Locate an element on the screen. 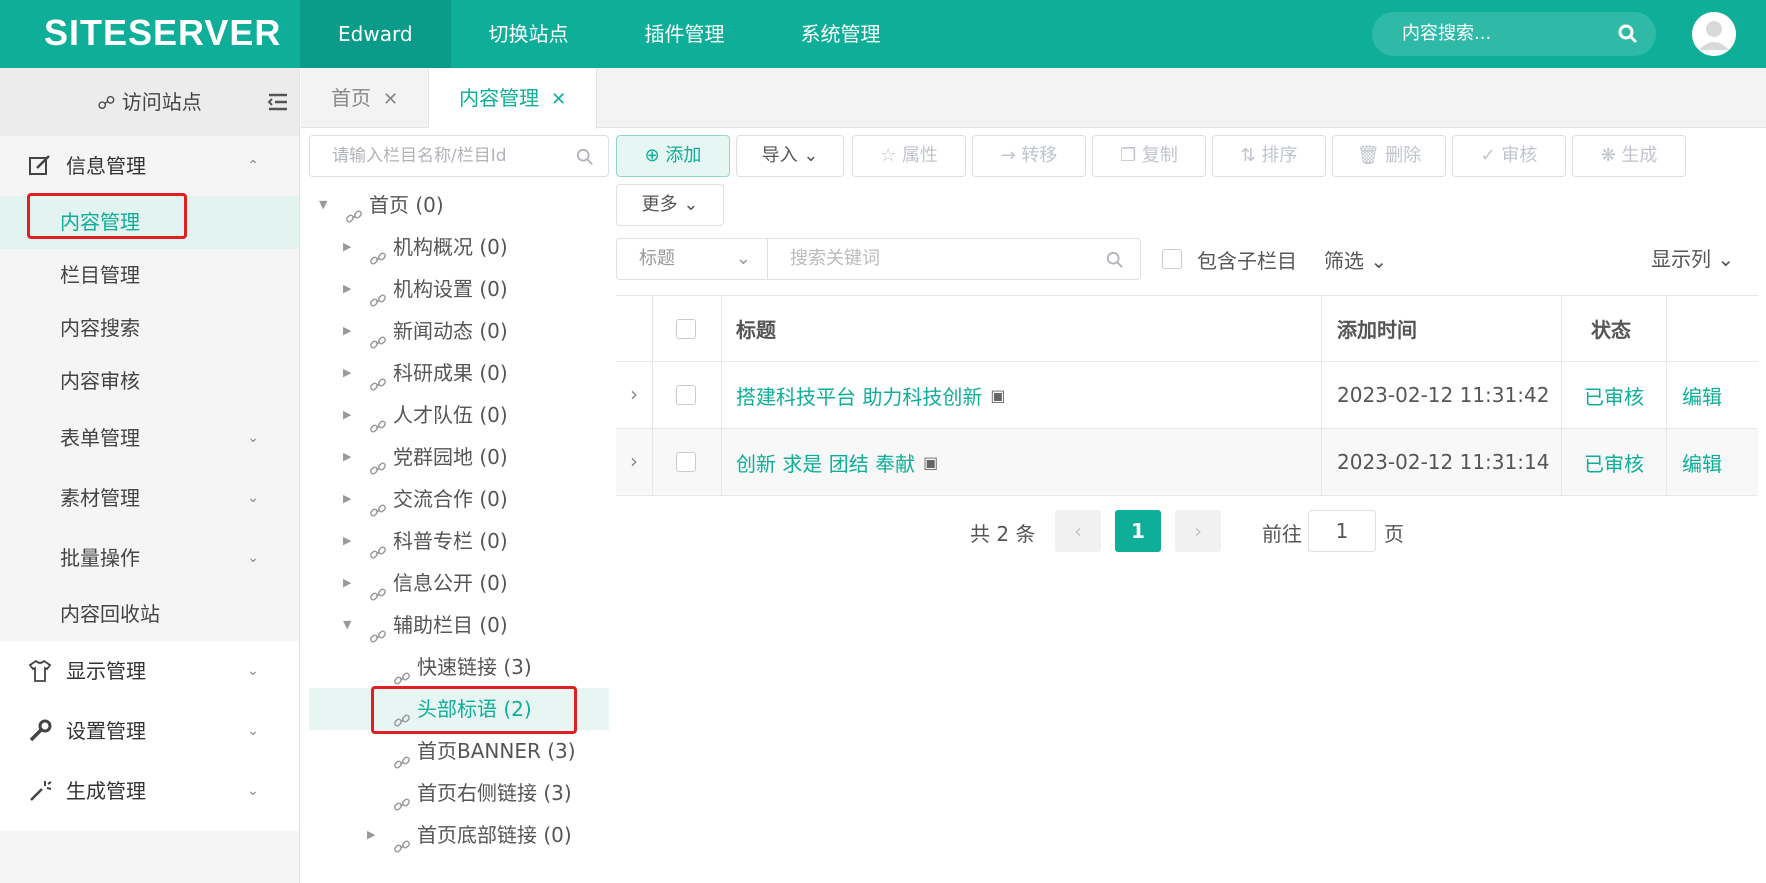 The height and width of the screenshot is (883, 1766). top-nav: Edward 切换站点 插件管理 系统管理 is located at coordinates (609, 34).